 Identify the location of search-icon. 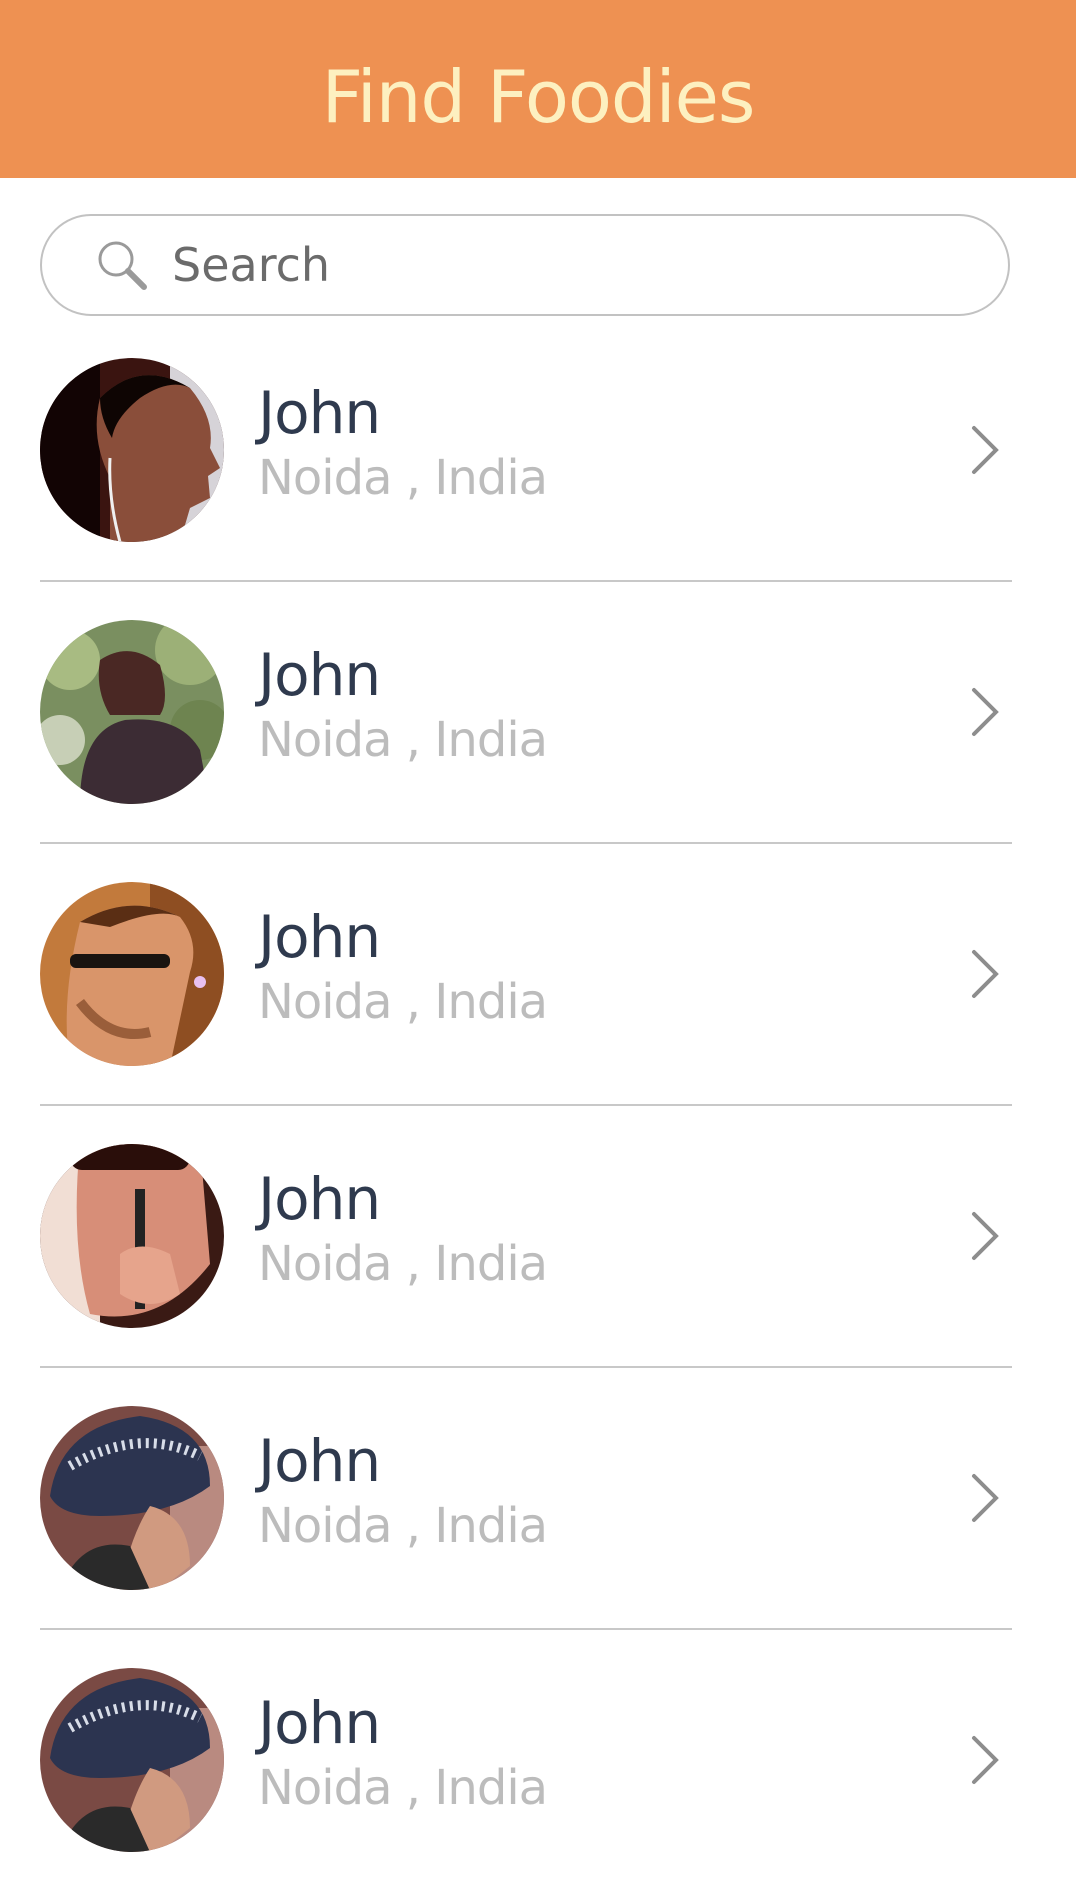
(122, 265).